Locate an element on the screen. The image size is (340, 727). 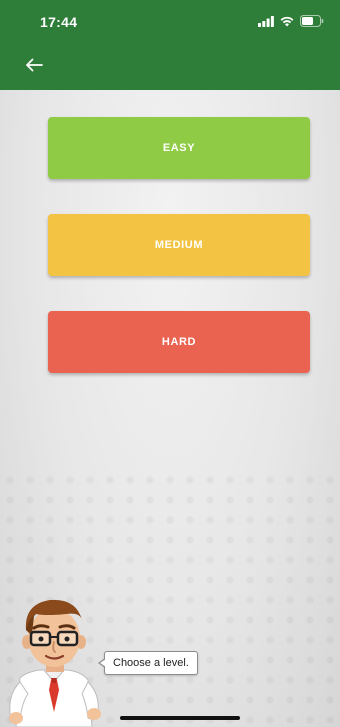
hard-button: HARD is located at coordinates (179, 342).